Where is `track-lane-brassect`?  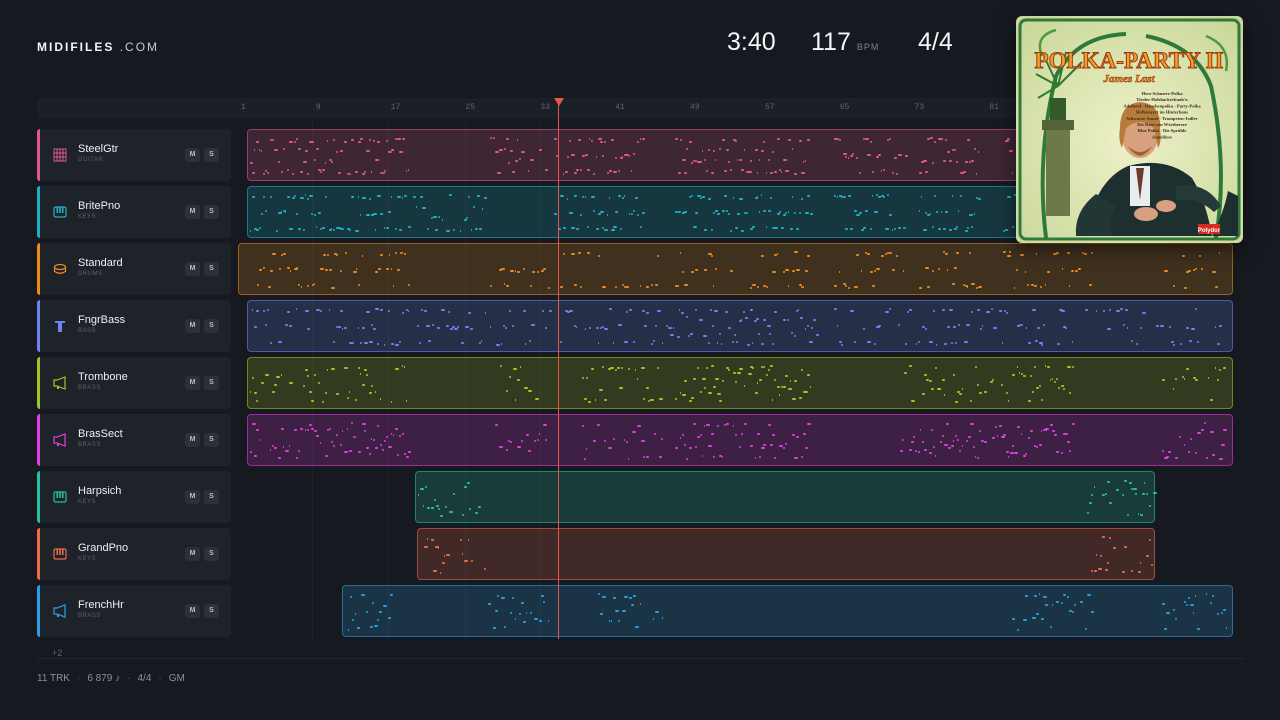 track-lane-brassect is located at coordinates (617, 440).